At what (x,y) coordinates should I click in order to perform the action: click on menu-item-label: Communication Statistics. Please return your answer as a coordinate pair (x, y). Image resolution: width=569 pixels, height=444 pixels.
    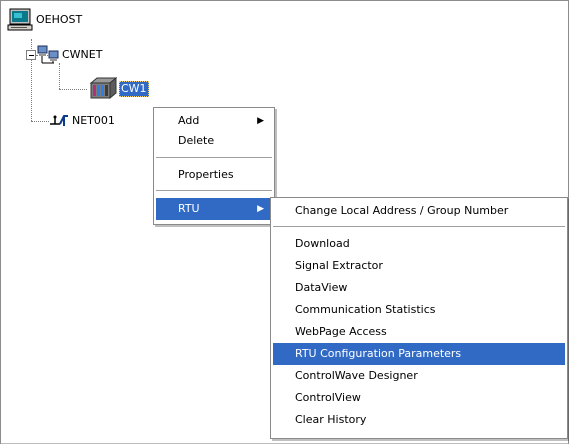
    Looking at the image, I should click on (365, 309).